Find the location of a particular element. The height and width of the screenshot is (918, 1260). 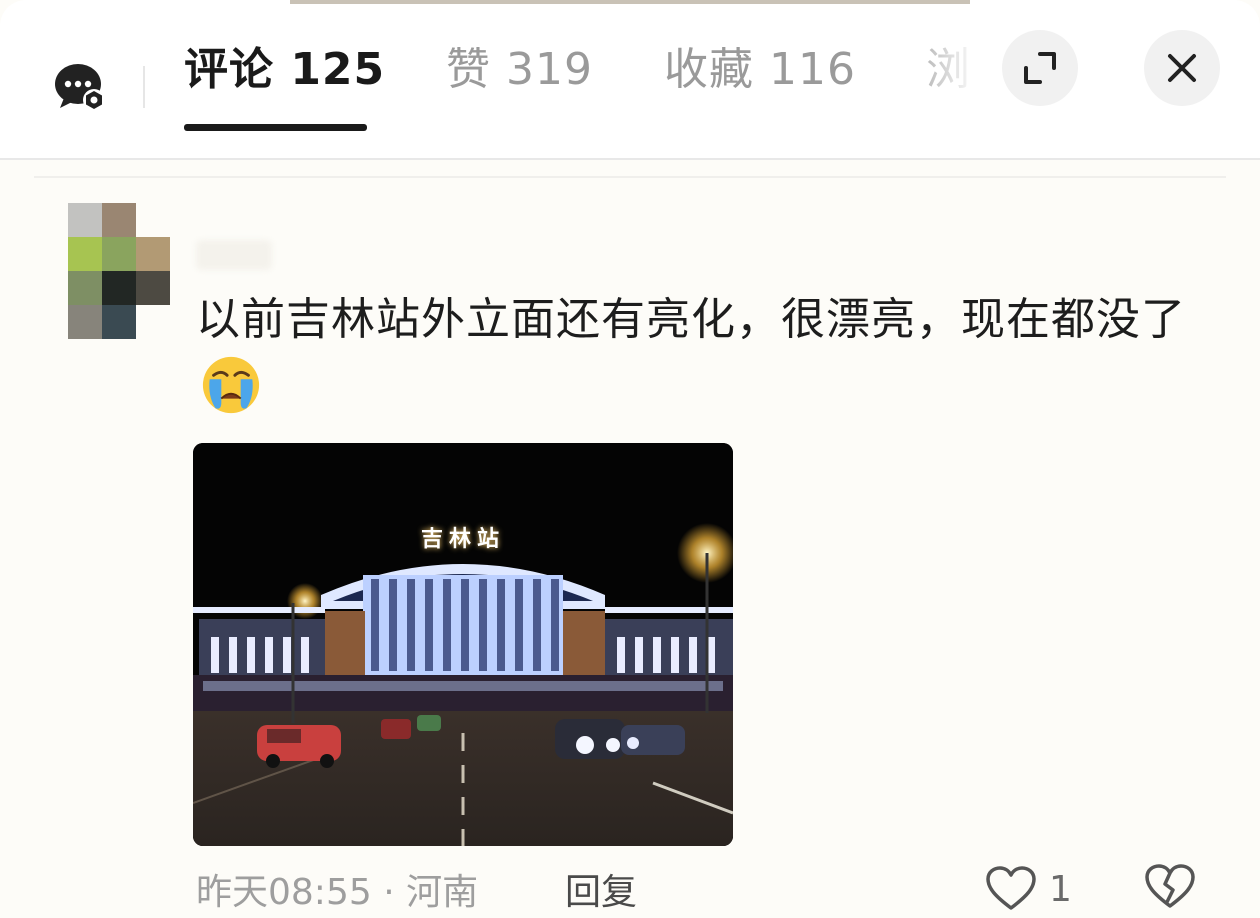

tab-fade is located at coordinates (955, 75).